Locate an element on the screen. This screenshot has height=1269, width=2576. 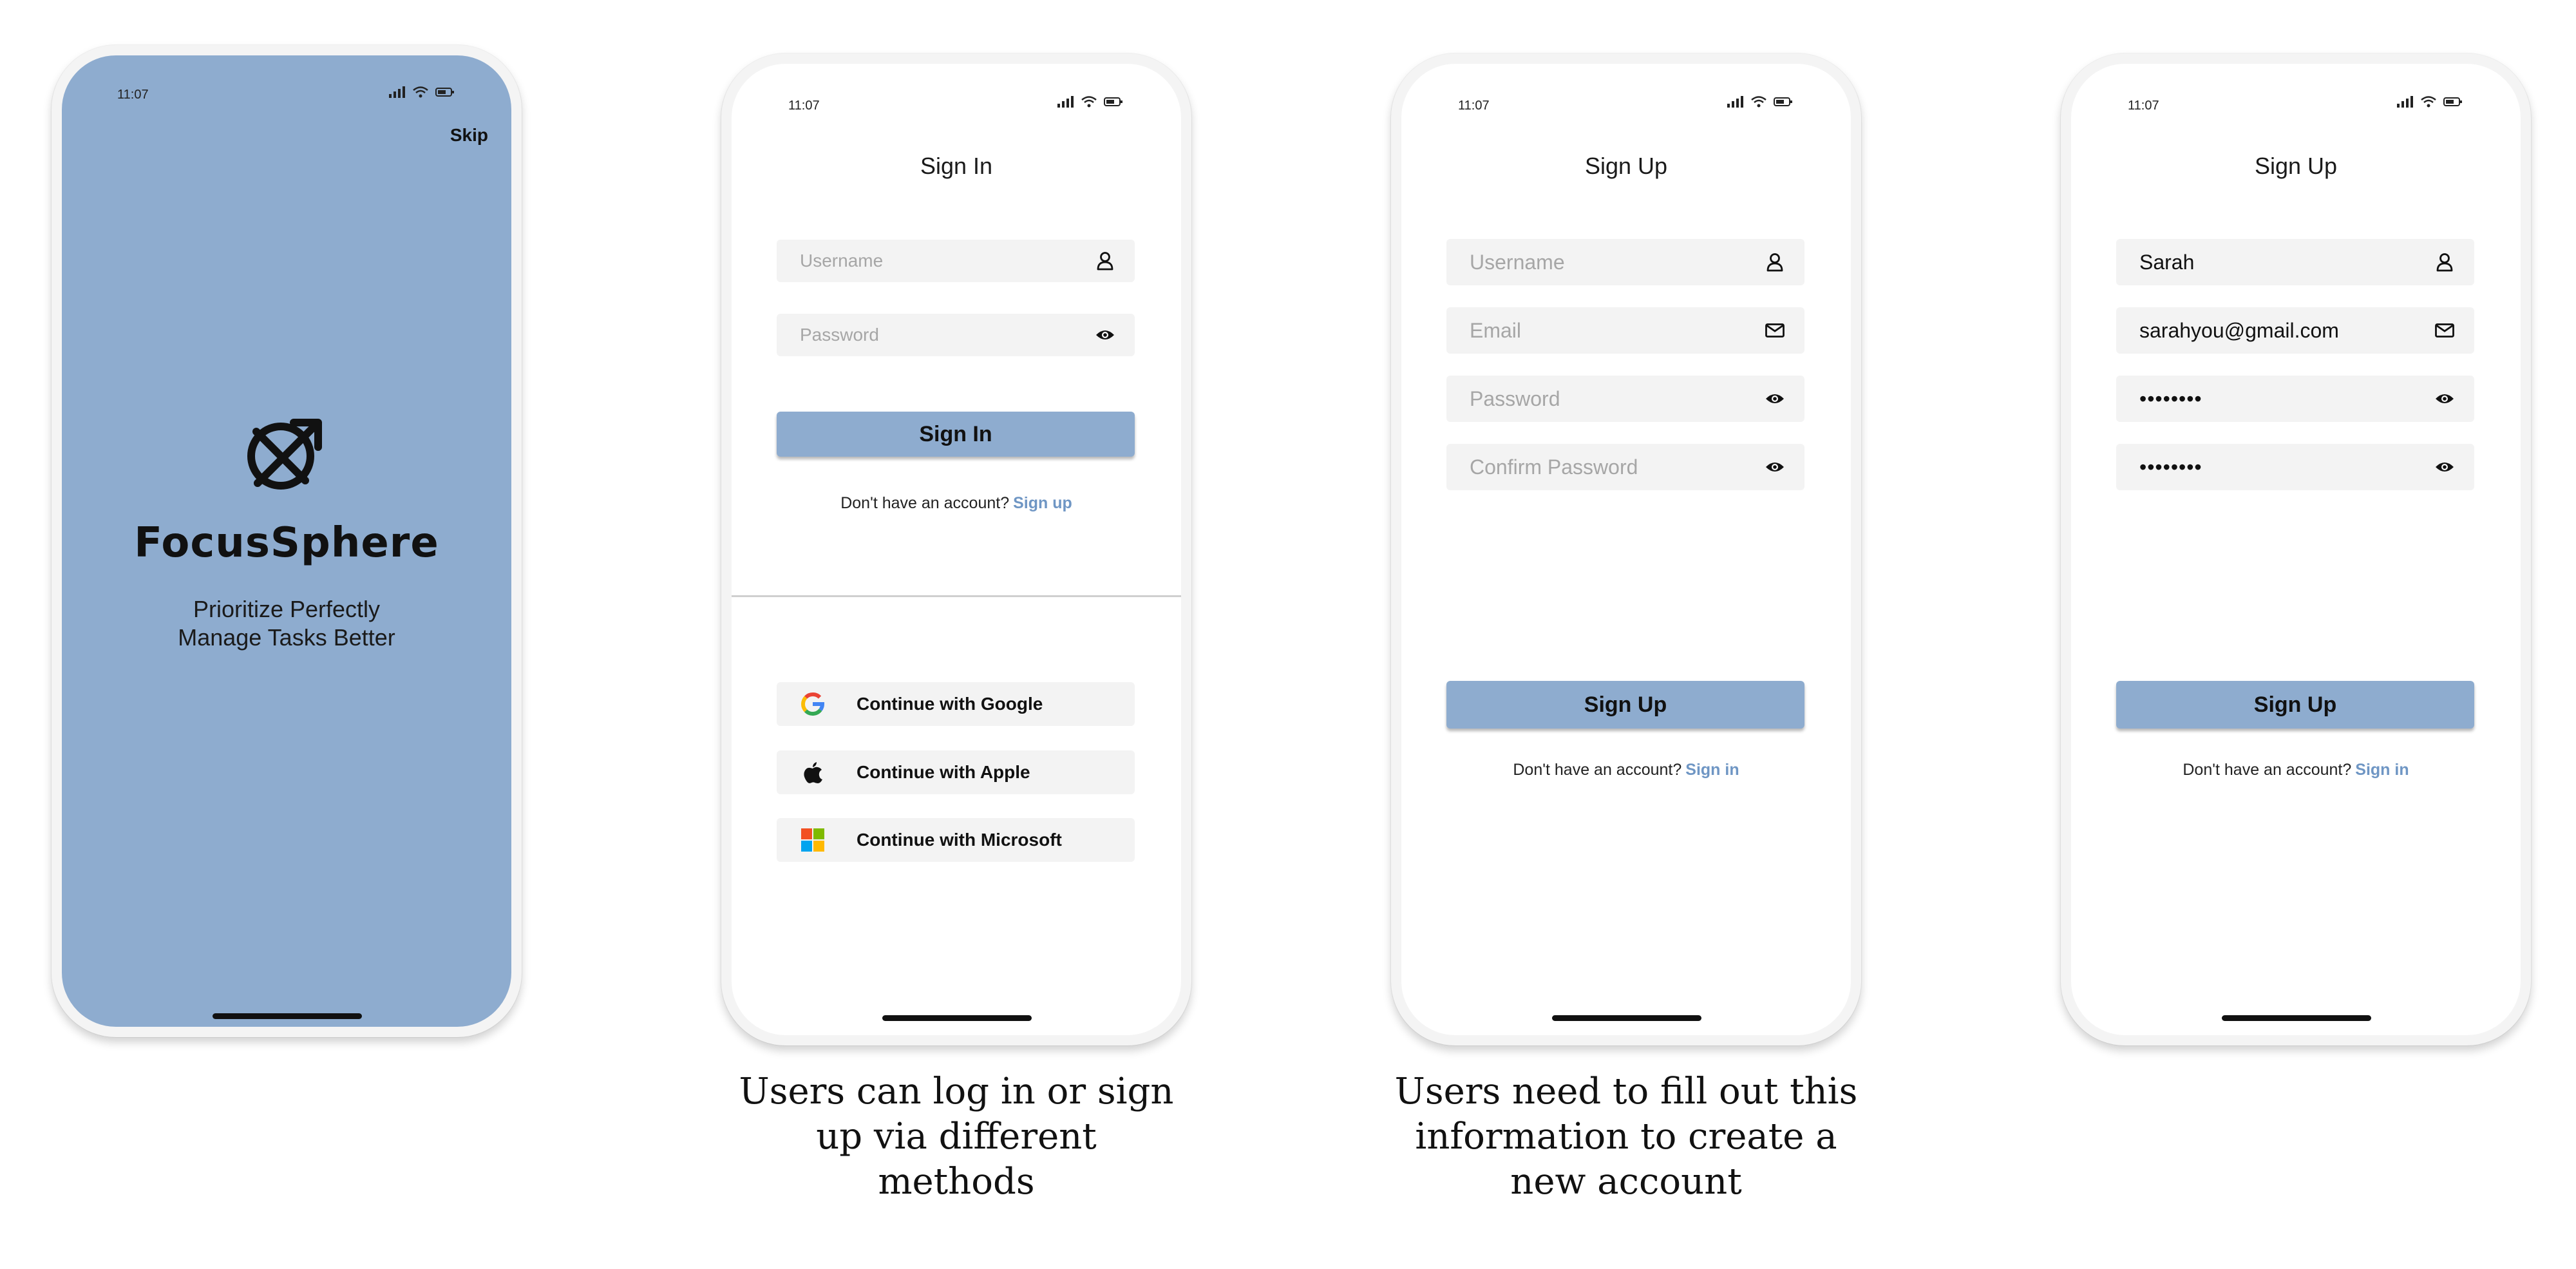
google-button-label: Continue with Google is located at coordinates (950, 704).